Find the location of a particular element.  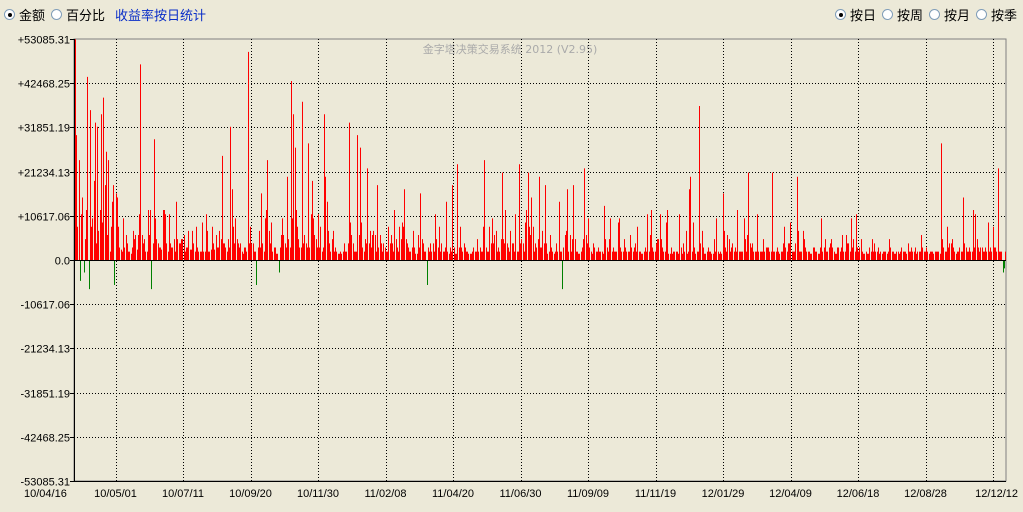

x-tick-label: 11/06/30 is located at coordinates (520, 494).